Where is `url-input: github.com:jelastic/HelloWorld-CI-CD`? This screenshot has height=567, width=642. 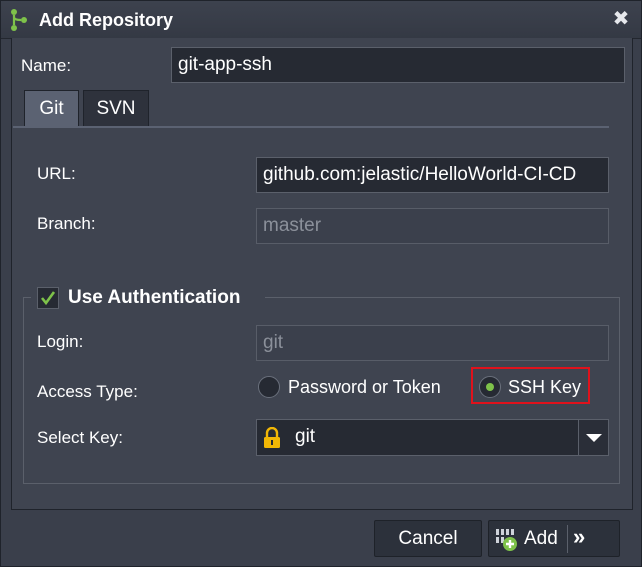
url-input: github.com:jelastic/HelloWorld-CI-CD is located at coordinates (432, 175).